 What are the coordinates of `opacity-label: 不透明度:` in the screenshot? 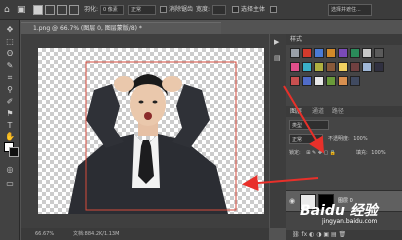 It's located at (339, 139).